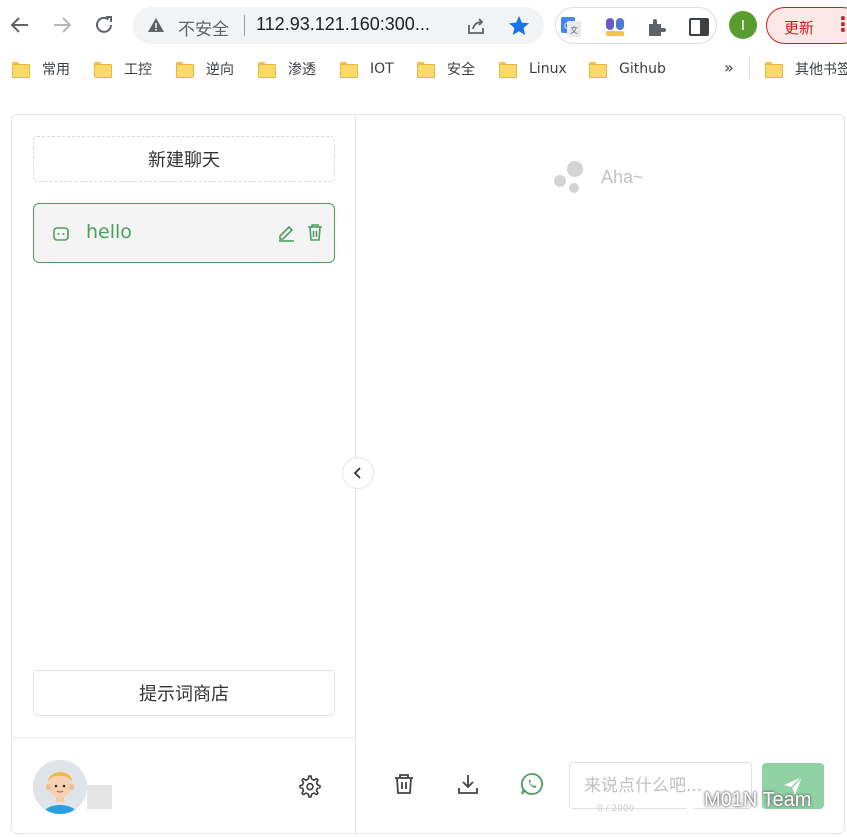 Image resolution: width=847 pixels, height=837 pixels. What do you see at coordinates (56, 70) in the screenshot?
I see `bookmark-label: 常用` at bounding box center [56, 70].